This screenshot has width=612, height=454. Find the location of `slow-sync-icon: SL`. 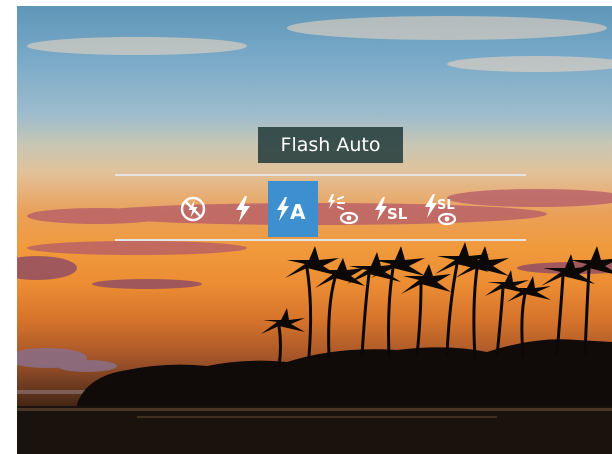

slow-sync-icon: SL is located at coordinates (391, 210).